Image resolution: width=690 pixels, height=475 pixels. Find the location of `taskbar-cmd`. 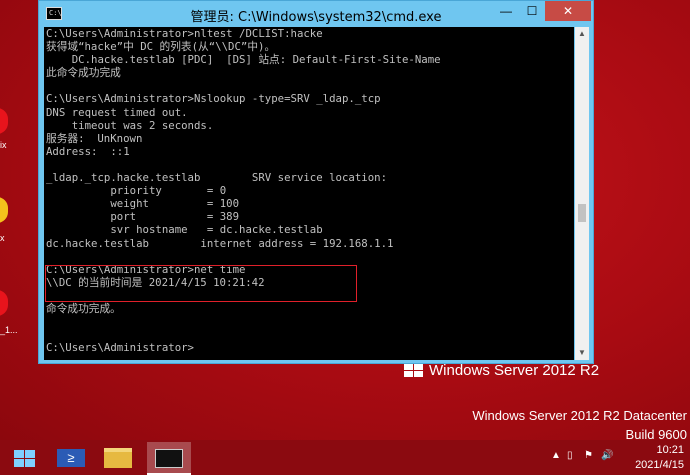

taskbar-cmd is located at coordinates (169, 458).